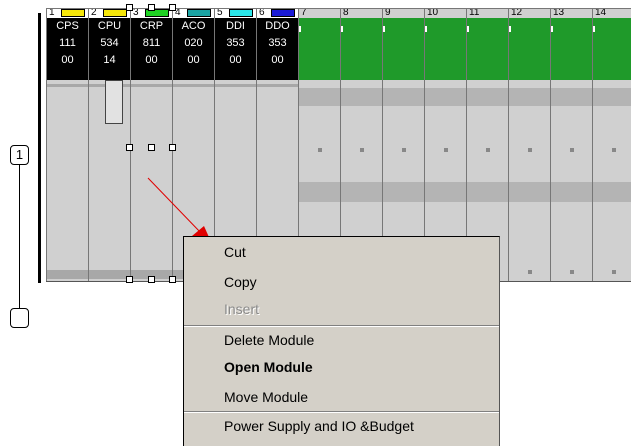 Image resolution: width=633 pixels, height=446 pixels. I want to click on rack-slot-module: 1 CPS 111 00, so click(67, 145).